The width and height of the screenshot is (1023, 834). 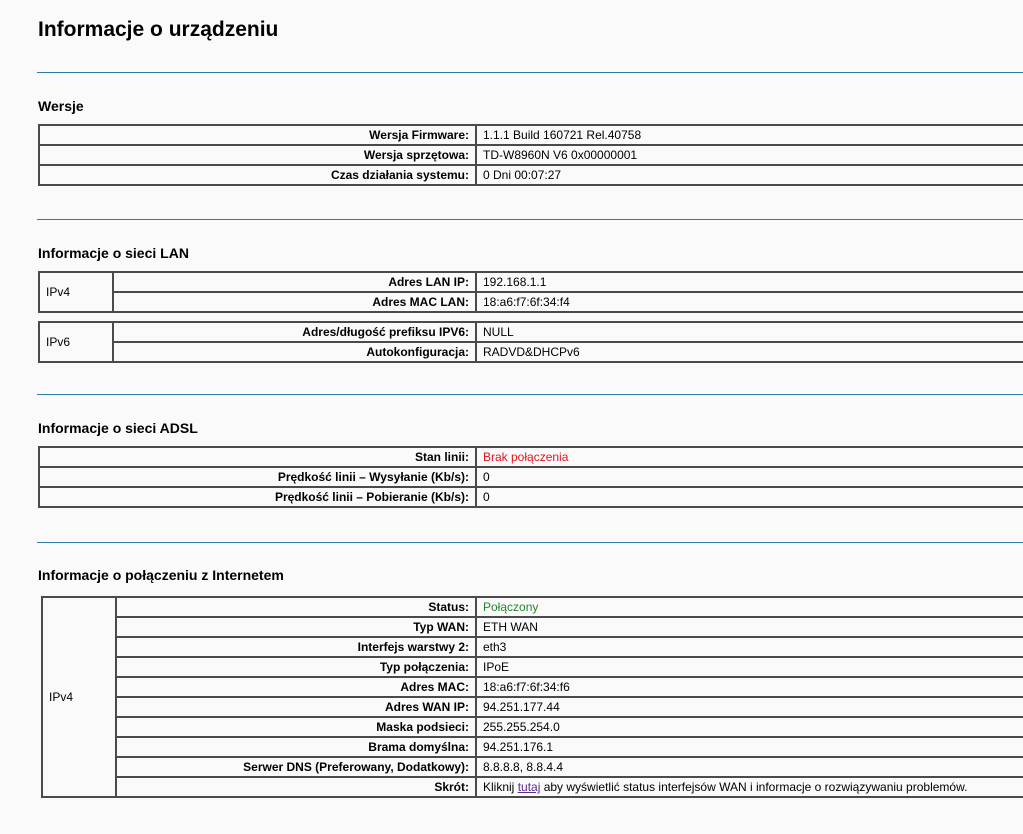 What do you see at coordinates (296, 727) in the screenshot?
I see `subnet-mask-label: Maska podsieci:` at bounding box center [296, 727].